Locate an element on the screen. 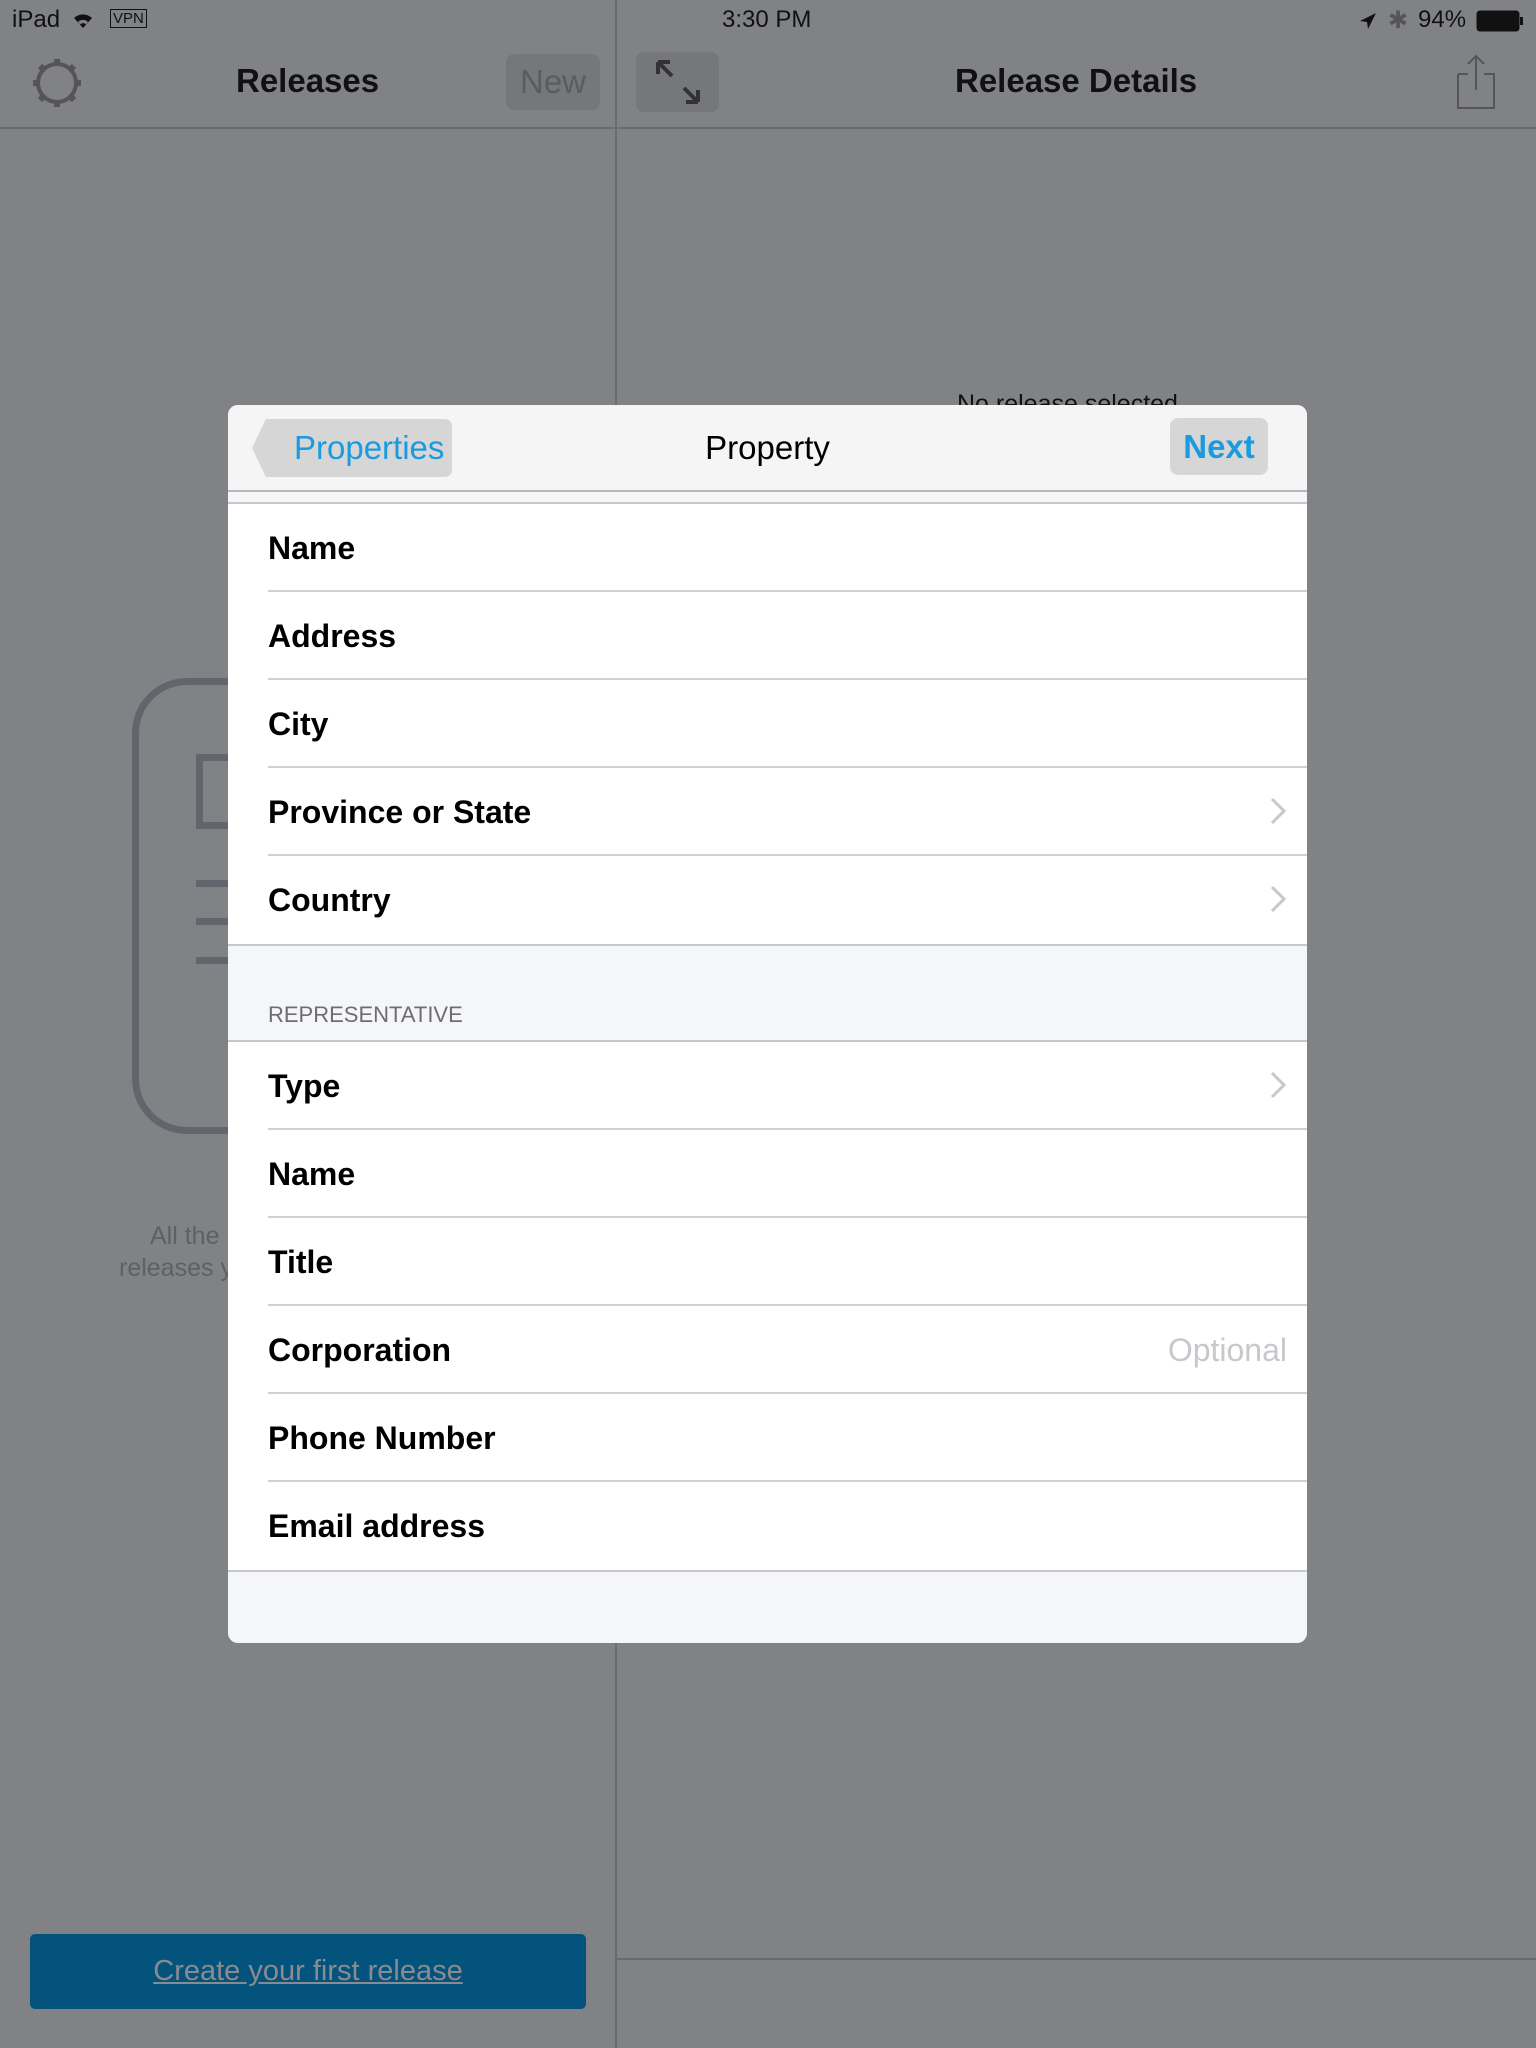 The image size is (1536, 2048). settings-gear-icon is located at coordinates (57, 85).